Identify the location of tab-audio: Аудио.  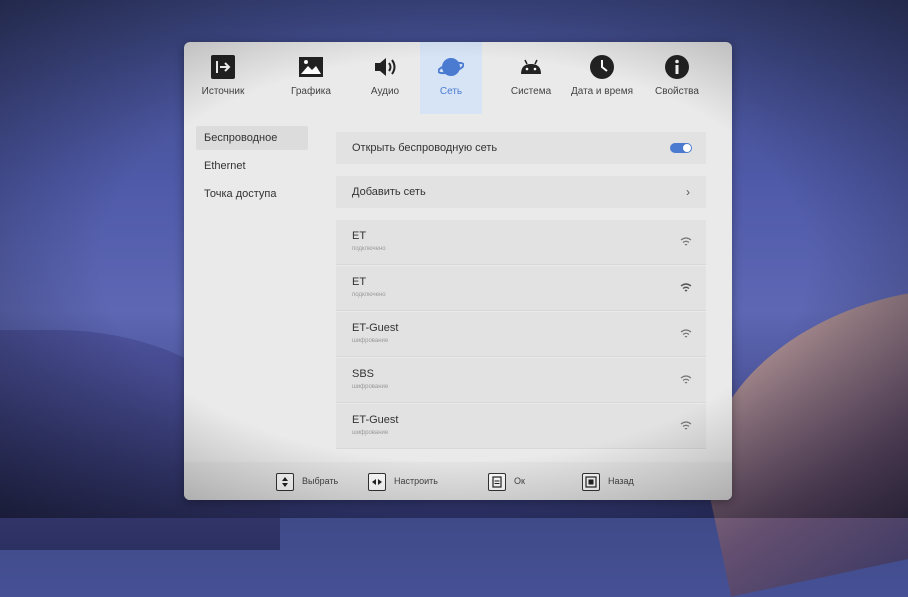
(385, 78).